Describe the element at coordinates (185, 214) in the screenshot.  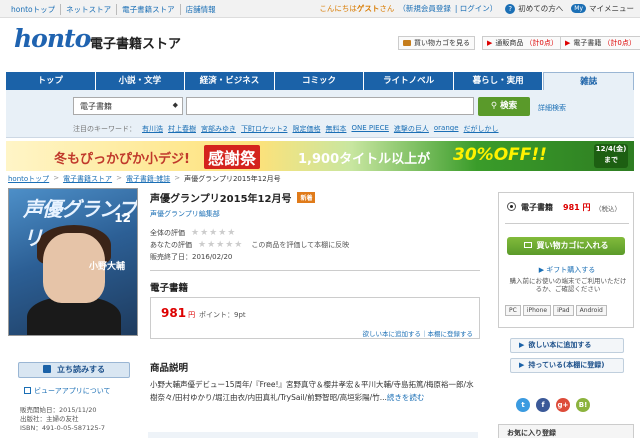
I see `author-link: 声優グランプリ編集部` at that location.